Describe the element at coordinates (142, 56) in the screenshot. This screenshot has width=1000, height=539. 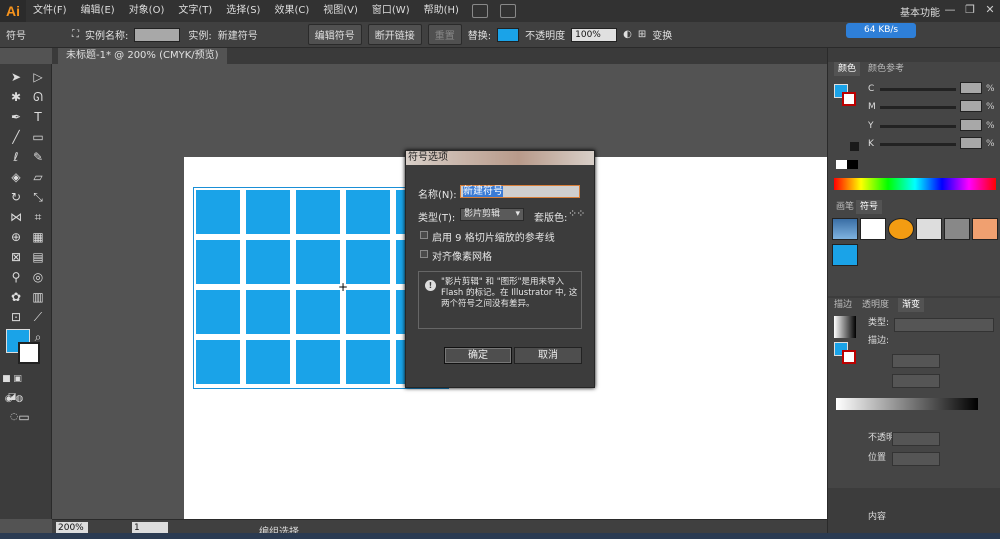
I see `document-tab: 未标题-1* @ 200% (CMYK/预览)` at that location.